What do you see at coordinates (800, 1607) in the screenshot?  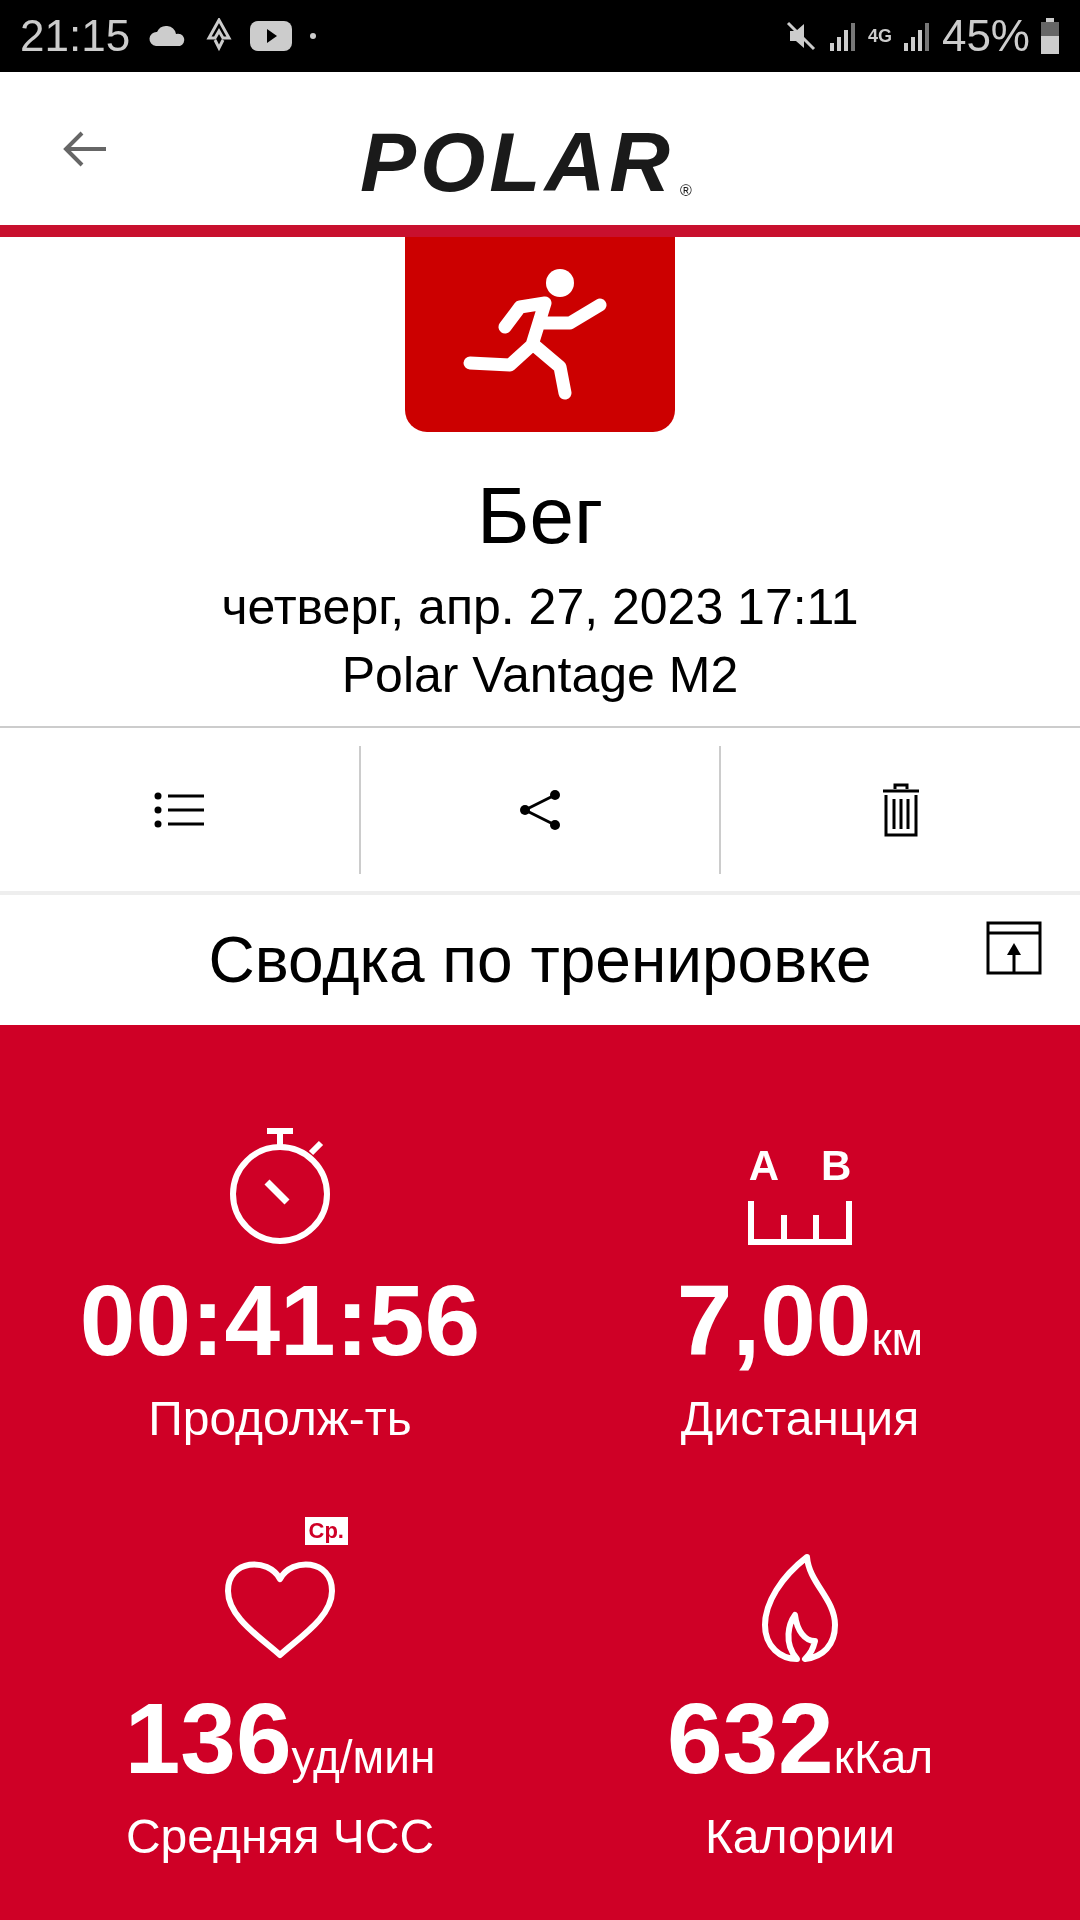 I see `flame-icon` at bounding box center [800, 1607].